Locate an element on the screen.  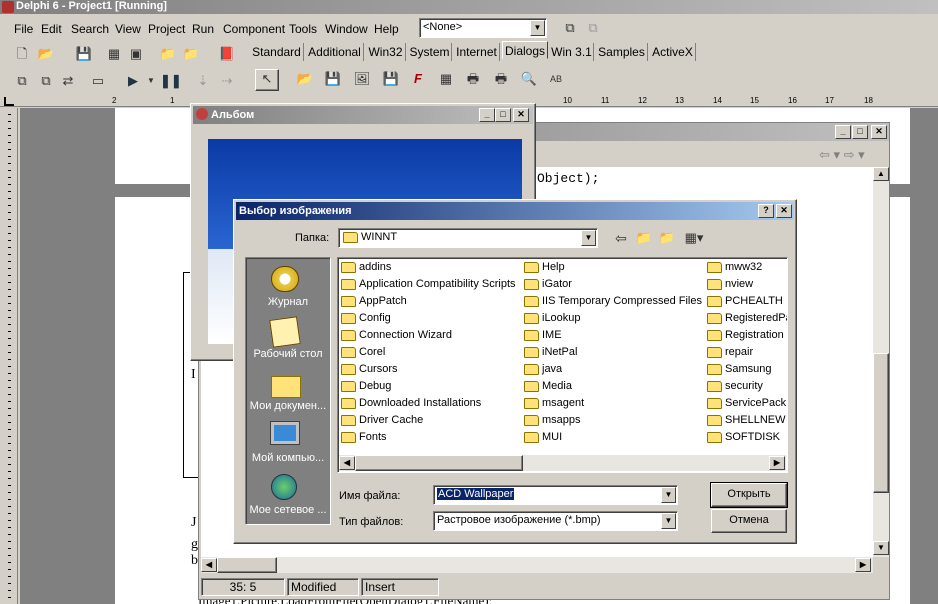
savepicturedialog-icon: 💾 is located at coordinates (391, 79).